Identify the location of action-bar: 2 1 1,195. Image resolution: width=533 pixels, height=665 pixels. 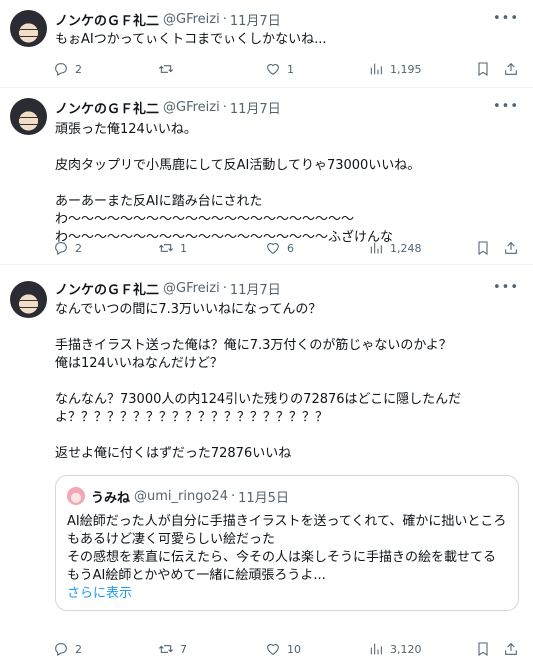
(288, 69).